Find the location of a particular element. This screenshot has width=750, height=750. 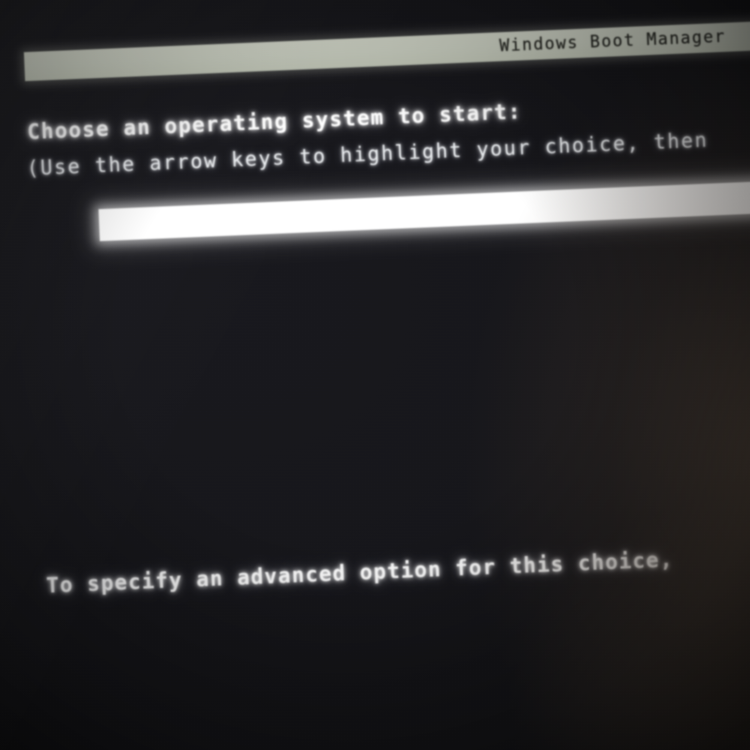

titlebar: Windows Boot Manager is located at coordinates (386, 51).